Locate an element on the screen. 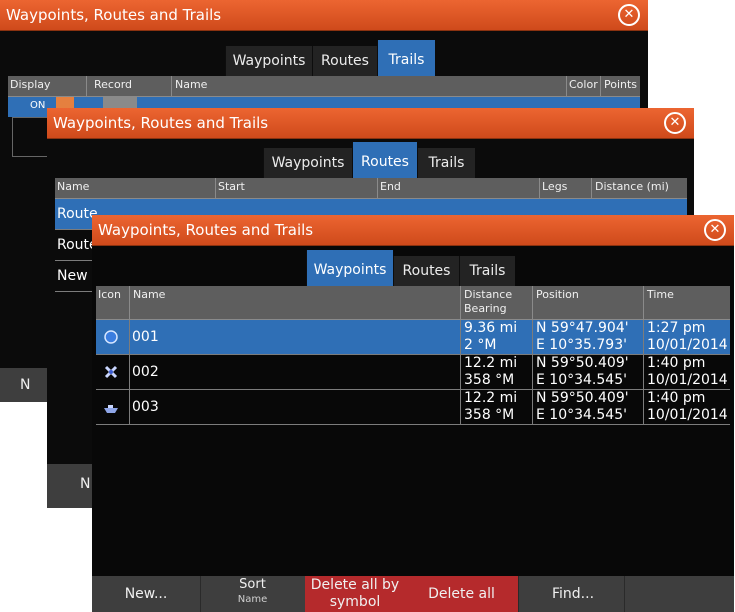 The height and width of the screenshot is (612, 735). waypoint-name: 002 is located at coordinates (145, 372).